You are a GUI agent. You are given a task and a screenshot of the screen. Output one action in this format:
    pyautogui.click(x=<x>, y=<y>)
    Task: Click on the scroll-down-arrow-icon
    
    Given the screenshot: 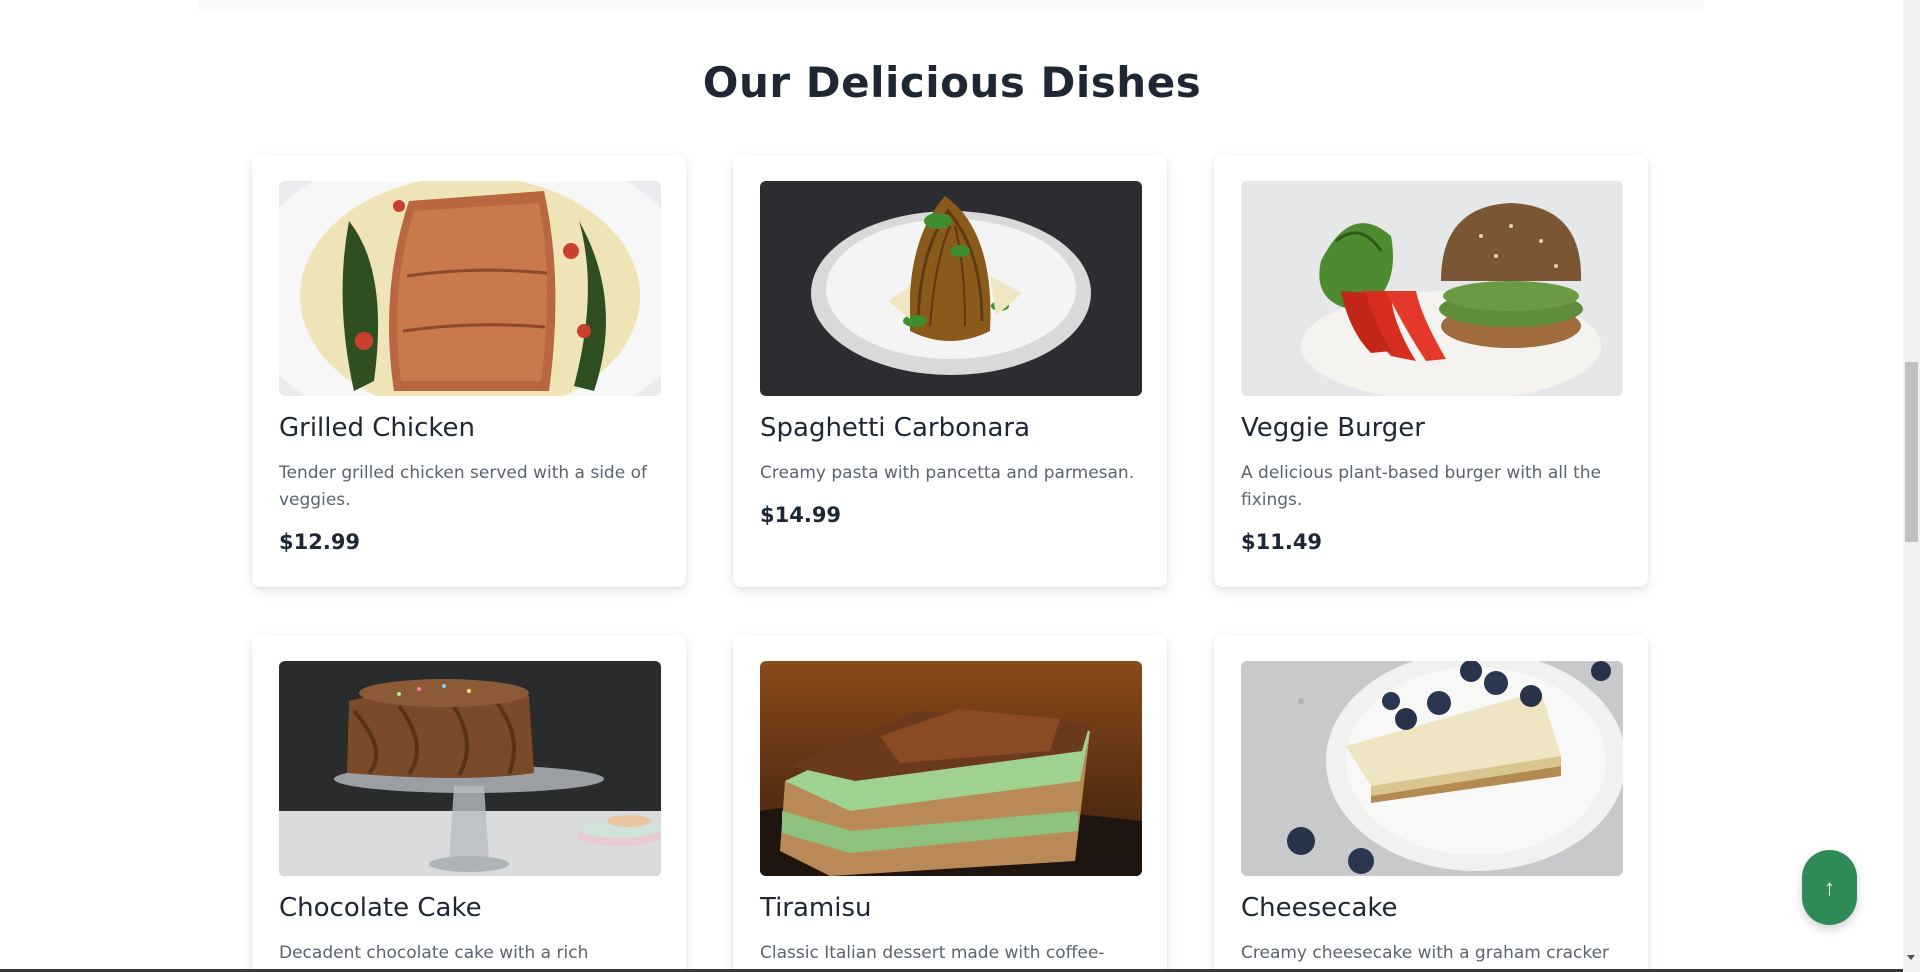 What is the action you would take?
    pyautogui.click(x=1911, y=957)
    